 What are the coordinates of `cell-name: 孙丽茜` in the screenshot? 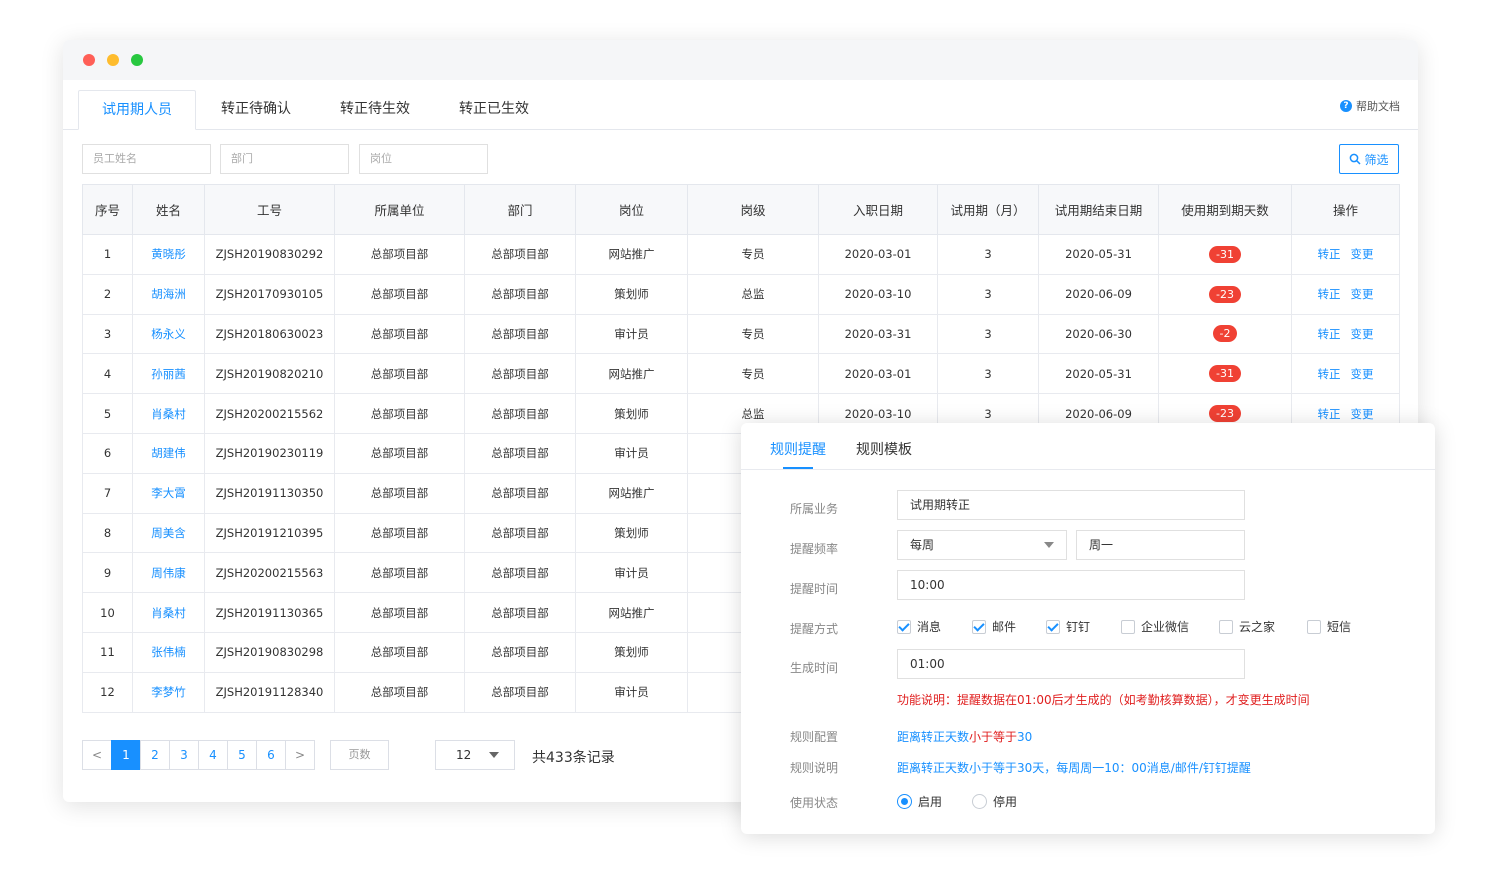 It's located at (168, 374).